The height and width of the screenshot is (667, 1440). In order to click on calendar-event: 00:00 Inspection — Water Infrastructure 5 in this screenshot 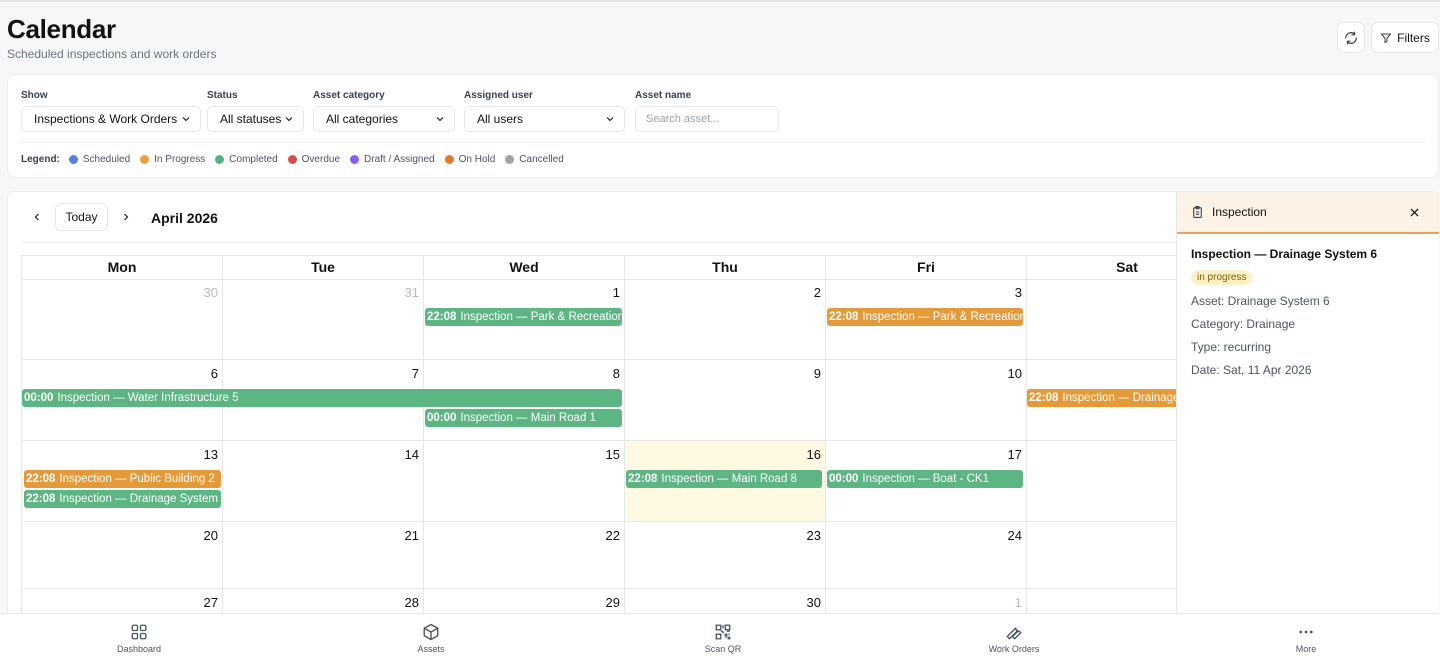, I will do `click(322, 398)`.